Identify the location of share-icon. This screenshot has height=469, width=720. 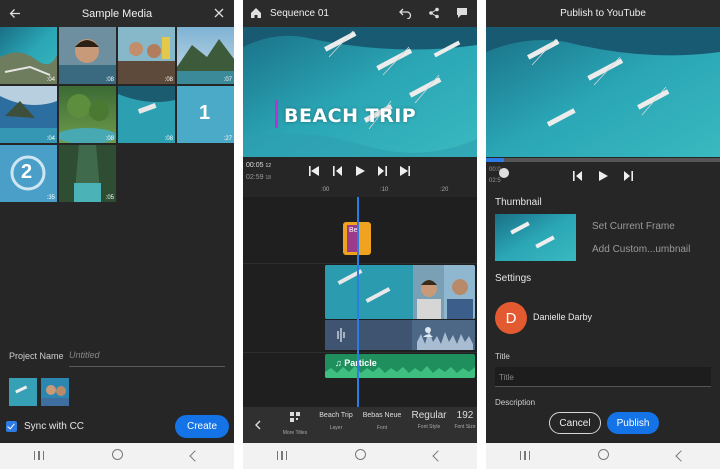
(434, 13).